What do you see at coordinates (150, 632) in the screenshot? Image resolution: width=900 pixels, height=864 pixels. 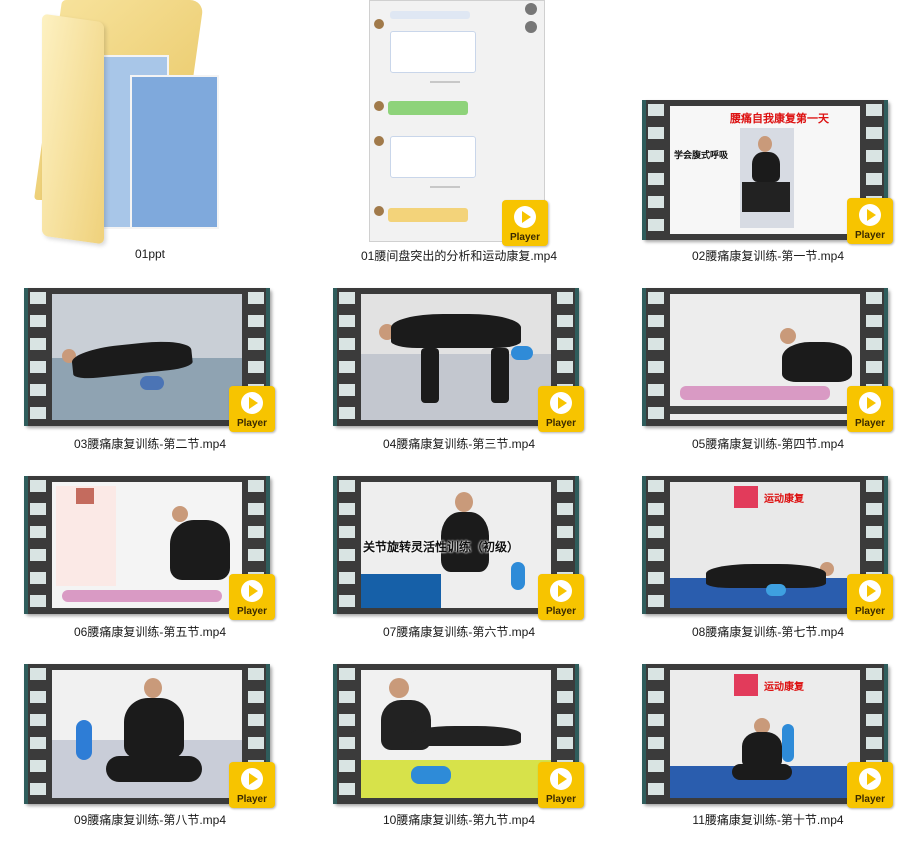 I see `file-name: 06腰痛康复训练-第五节.mp4` at bounding box center [150, 632].